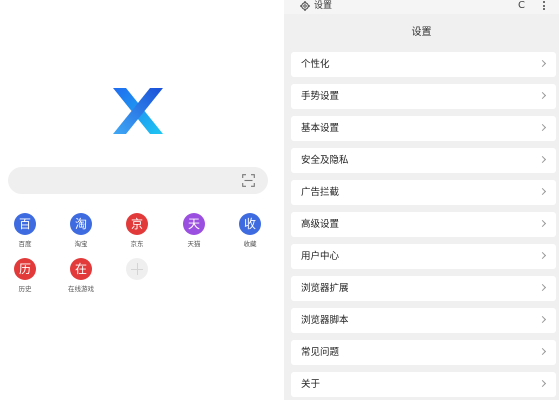  I want to click on shortcut-history: 历 历史, so click(25, 275).